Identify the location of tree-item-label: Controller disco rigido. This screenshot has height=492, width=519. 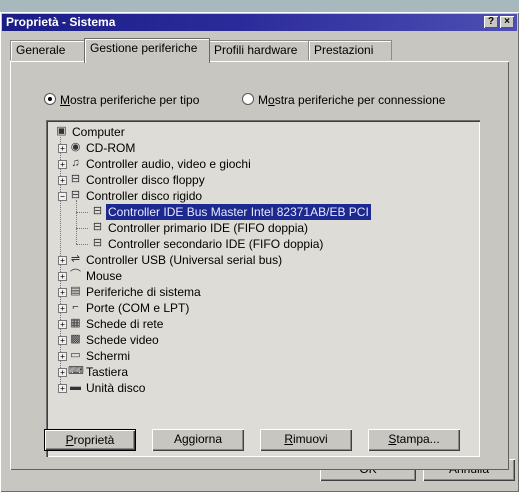
(144, 196).